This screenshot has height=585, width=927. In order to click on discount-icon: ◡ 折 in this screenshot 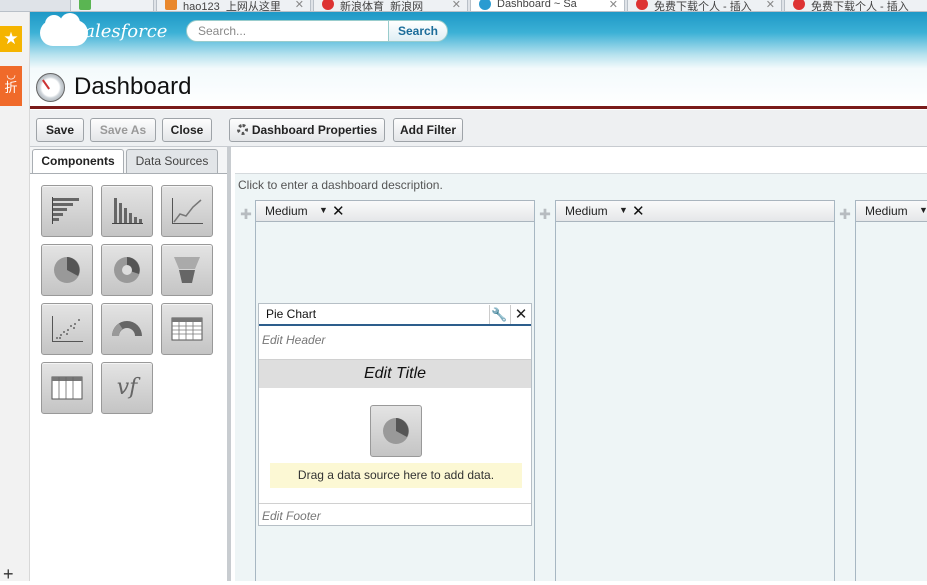, I will do `click(11, 86)`.